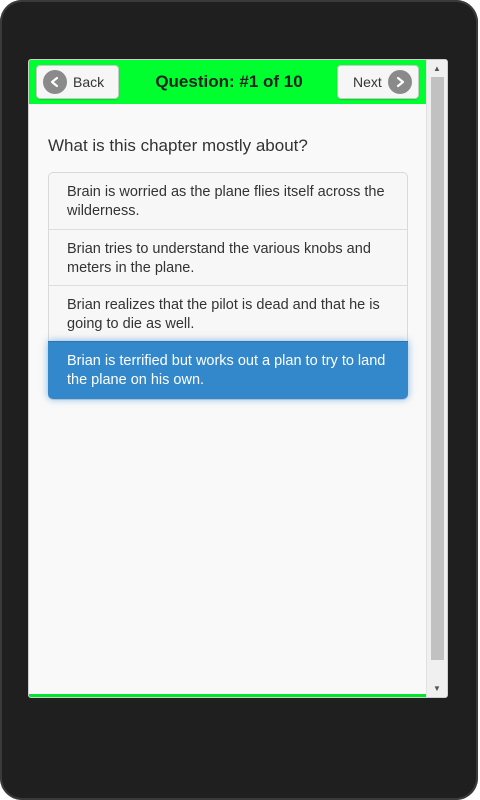 Image resolution: width=480 pixels, height=800 pixels. Describe the element at coordinates (437, 368) in the screenshot. I see `scrollbar-thumb` at that location.